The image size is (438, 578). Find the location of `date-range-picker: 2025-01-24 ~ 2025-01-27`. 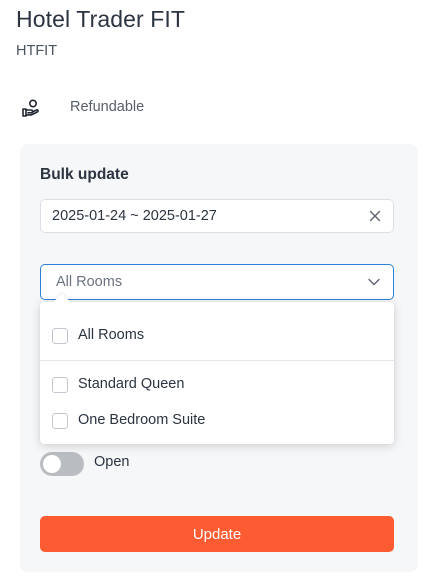

date-range-picker: 2025-01-24 ~ 2025-01-27 is located at coordinates (217, 216).